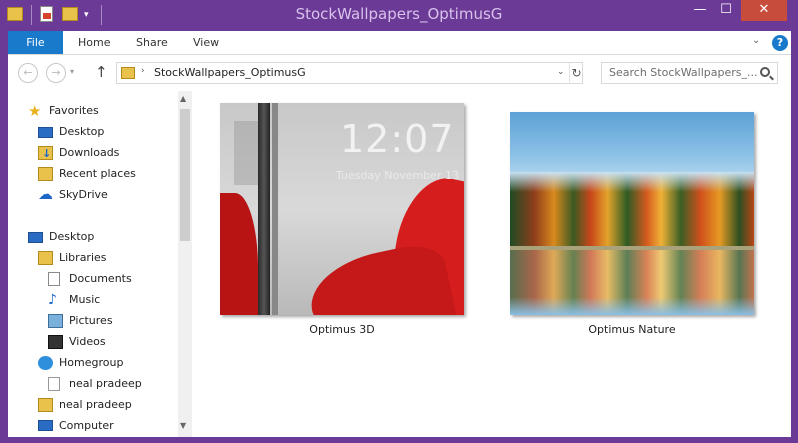  Describe the element at coordinates (83, 257) in the screenshot. I see `sidebar-item-label: Libraries` at that location.